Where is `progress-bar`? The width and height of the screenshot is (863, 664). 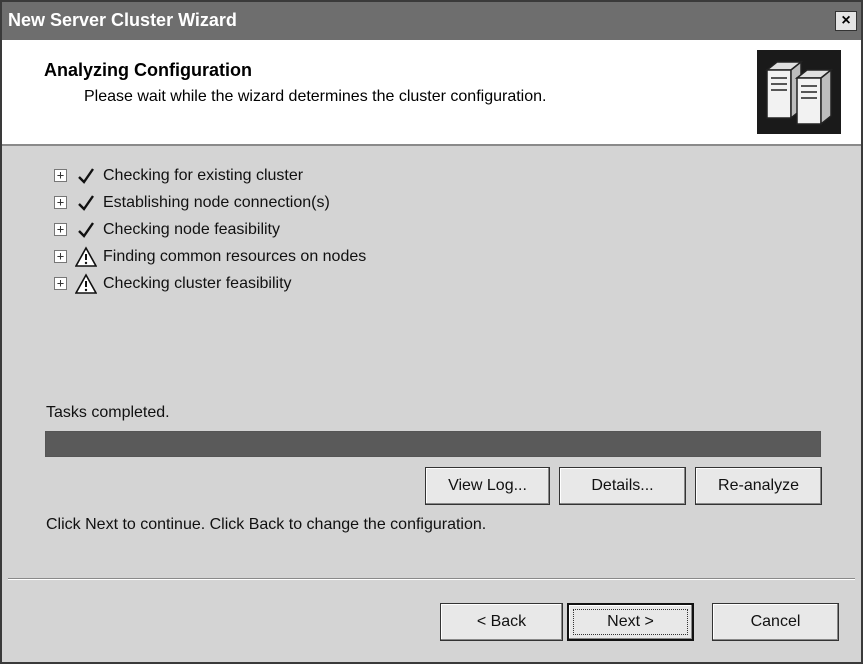
progress-bar is located at coordinates (433, 444).